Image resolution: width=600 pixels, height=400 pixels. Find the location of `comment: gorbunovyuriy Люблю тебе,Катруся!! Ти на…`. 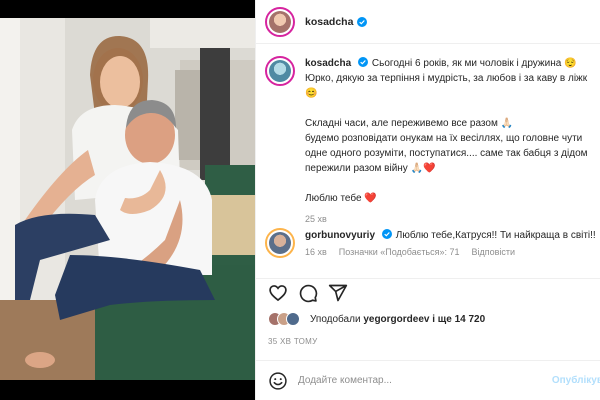

comment: gorbunovyuriy Люблю тебе,Катруся!! Ти на… is located at coordinates (432, 244).